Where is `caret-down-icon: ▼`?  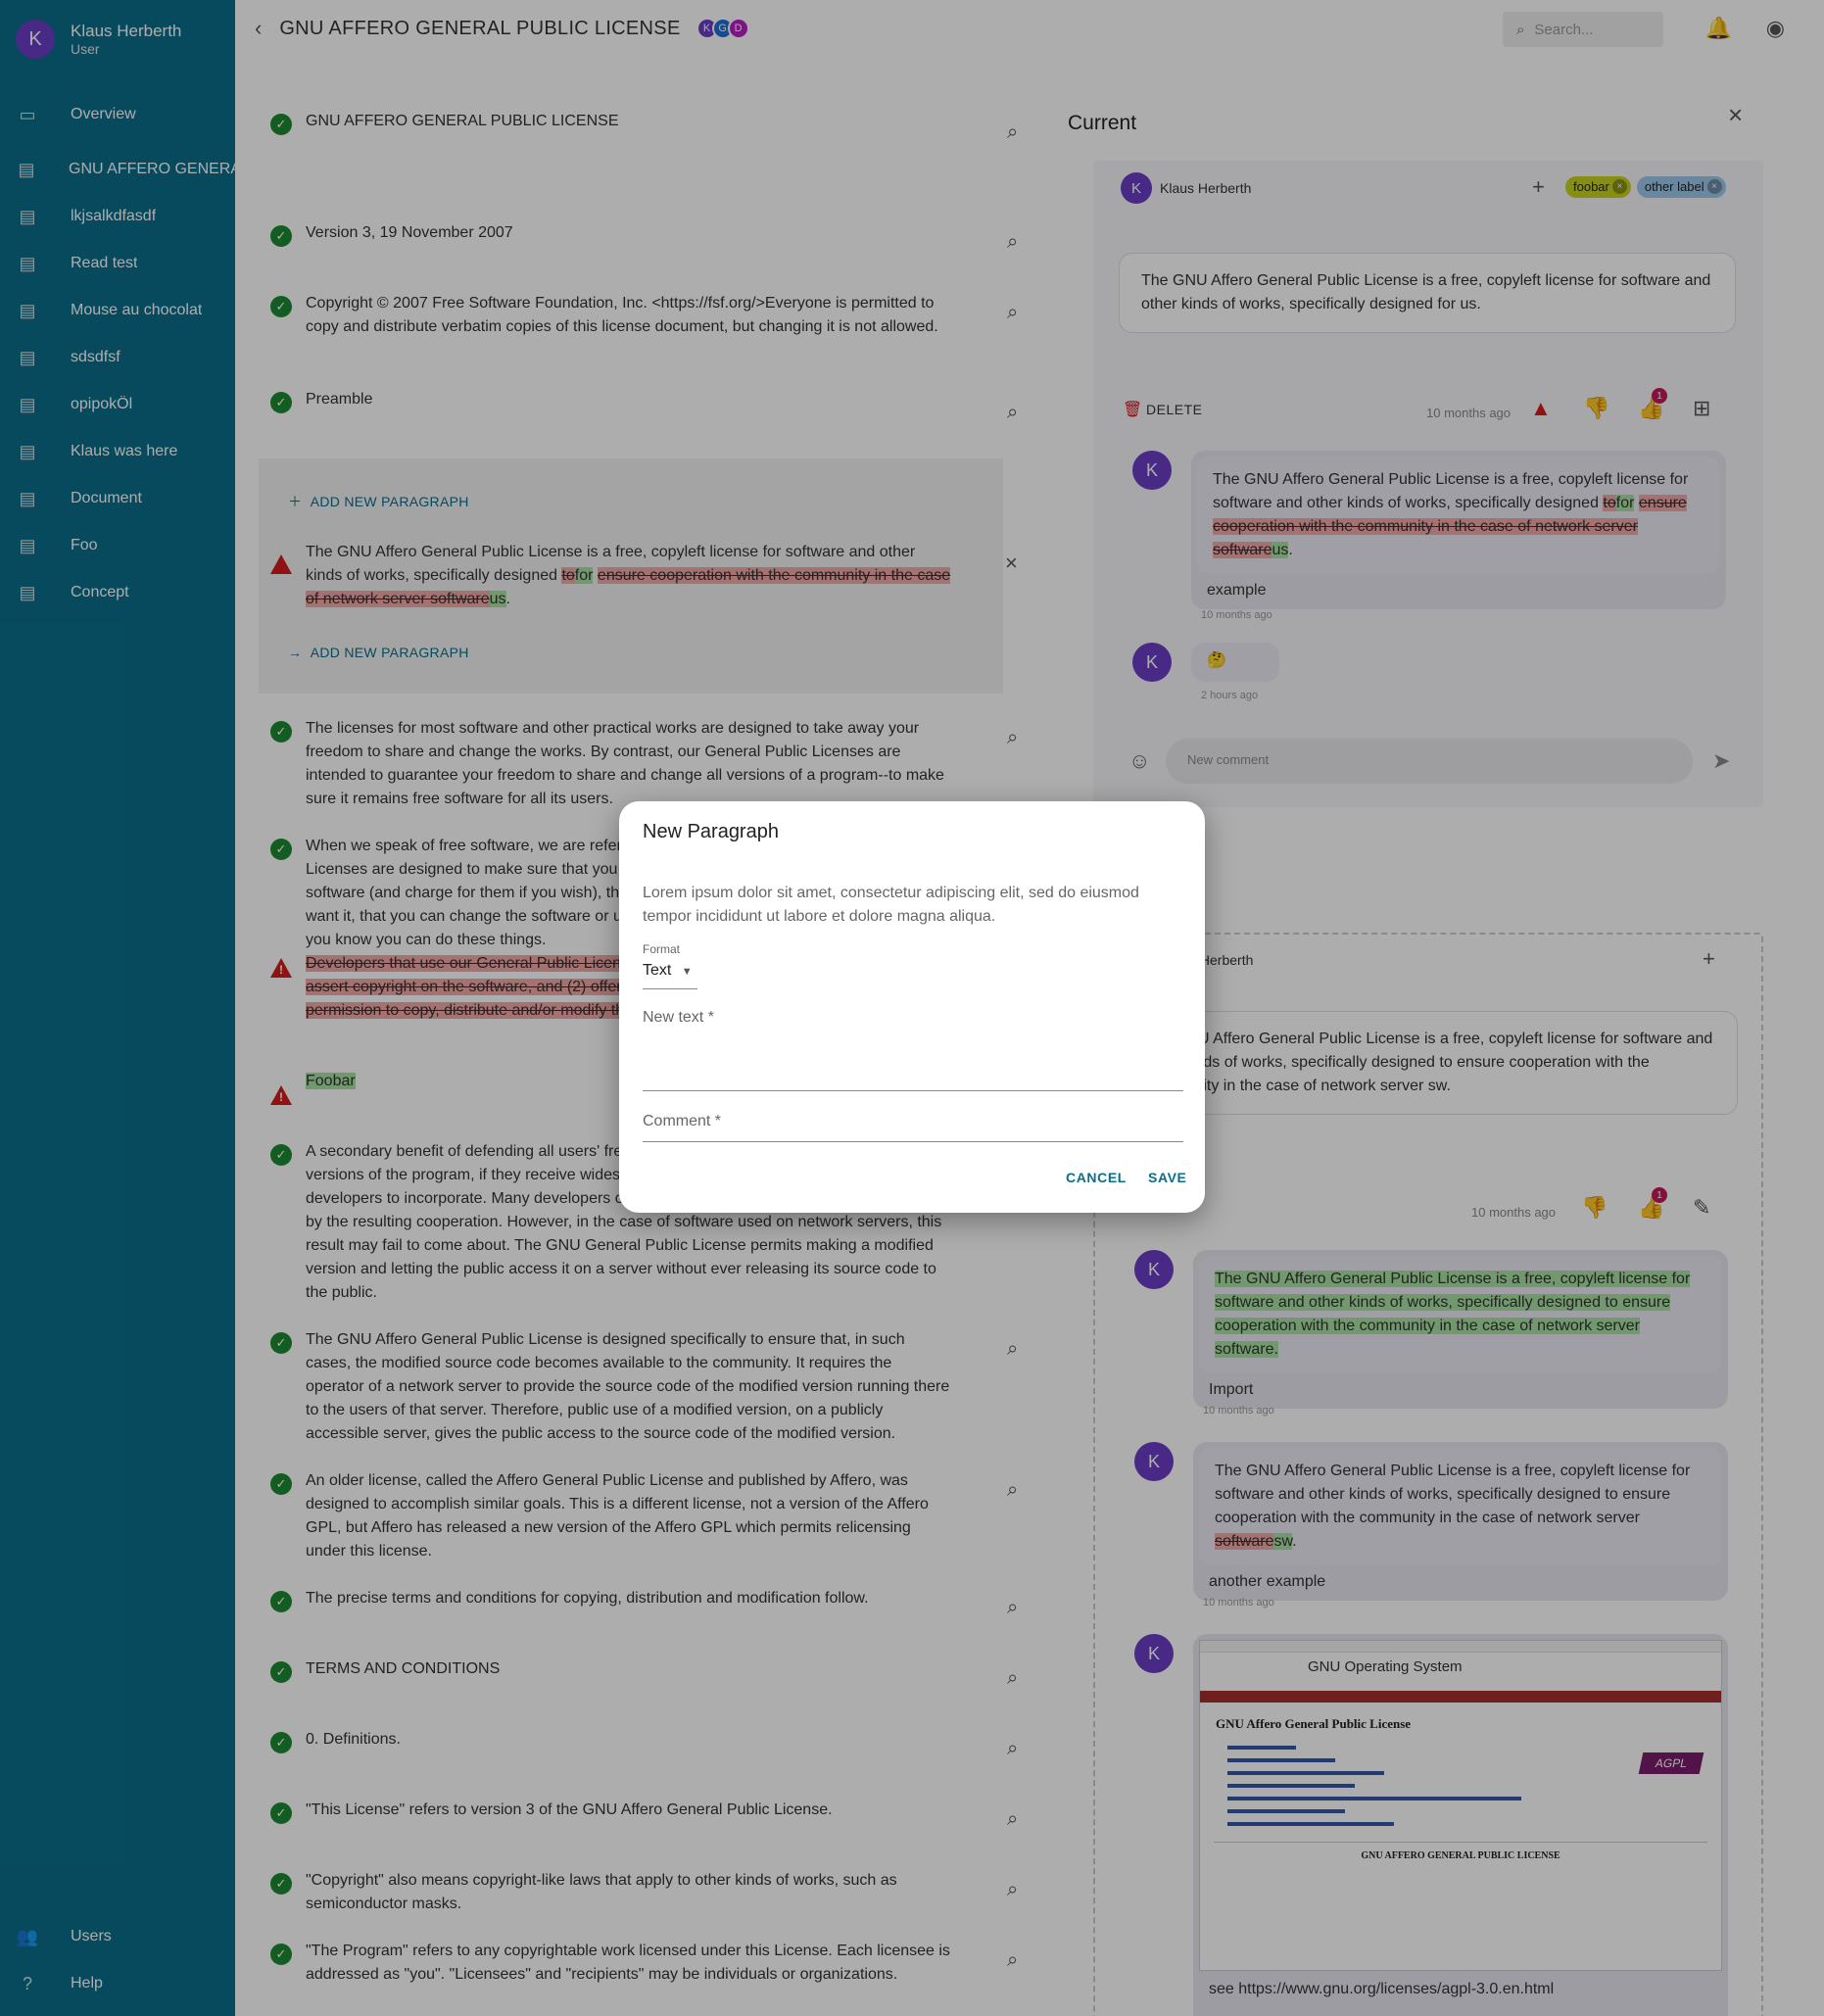 caret-down-icon: ▼ is located at coordinates (687, 972).